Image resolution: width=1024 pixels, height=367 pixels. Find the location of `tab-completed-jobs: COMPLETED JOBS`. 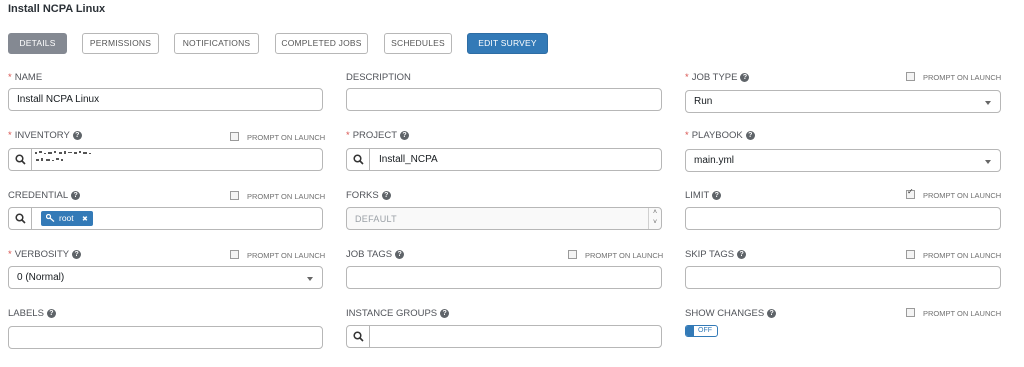

tab-completed-jobs: COMPLETED JOBS is located at coordinates (321, 43).